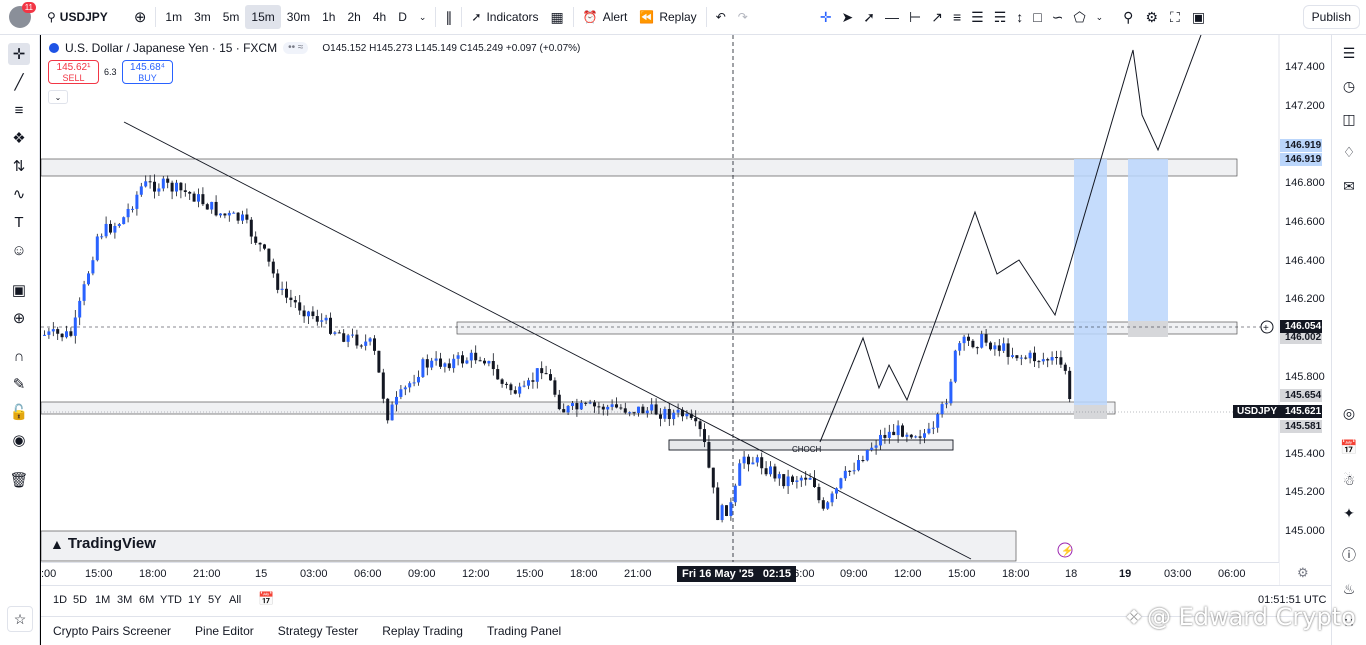 The height and width of the screenshot is (645, 1366). What do you see at coordinates (402, 17) in the screenshot?
I see `tf-D: D` at bounding box center [402, 17].